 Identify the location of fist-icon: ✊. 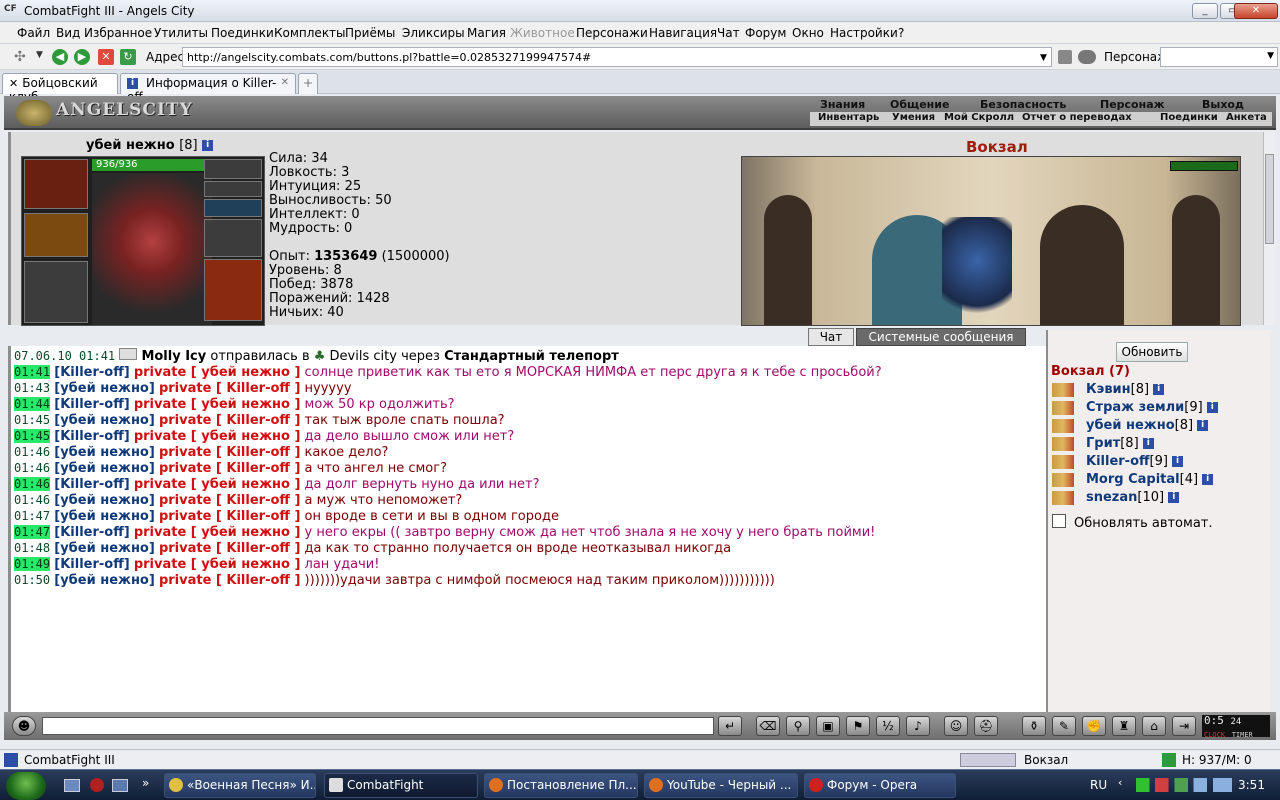
(1094, 726).